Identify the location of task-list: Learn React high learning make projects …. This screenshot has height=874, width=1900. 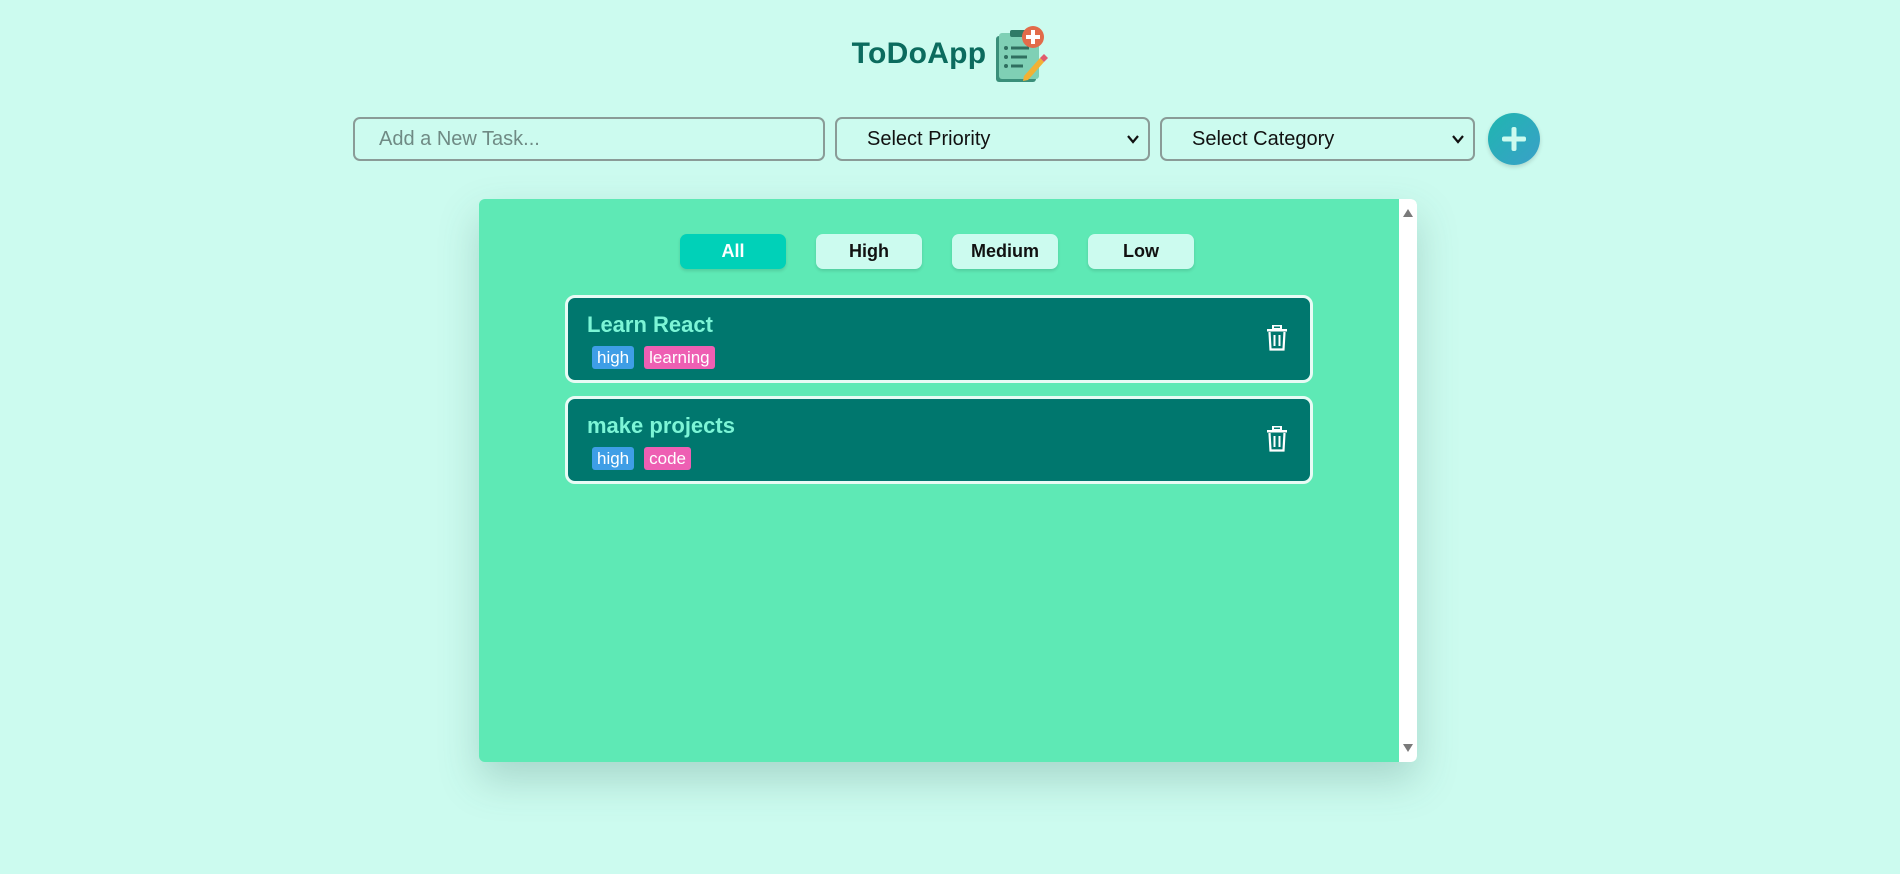
(939, 396).